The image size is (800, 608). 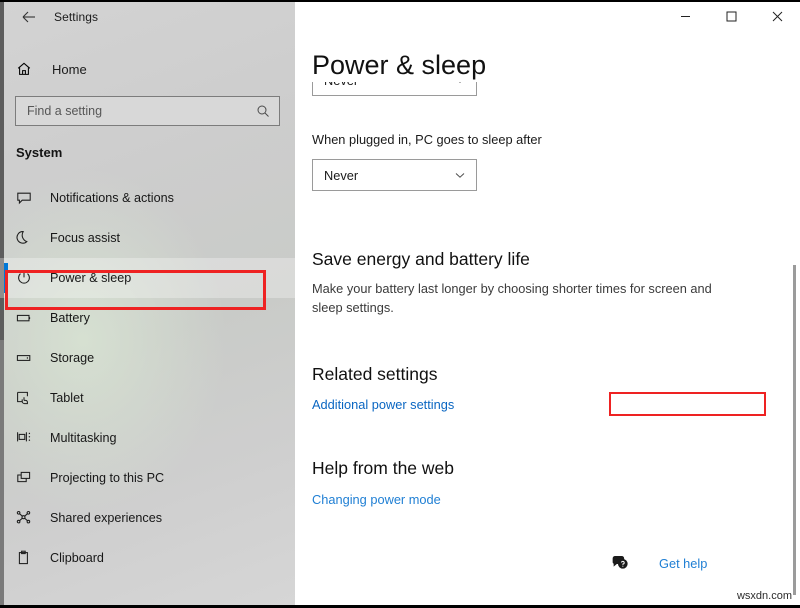 I want to click on main-scrollbar-thumb, so click(x=794, y=430).